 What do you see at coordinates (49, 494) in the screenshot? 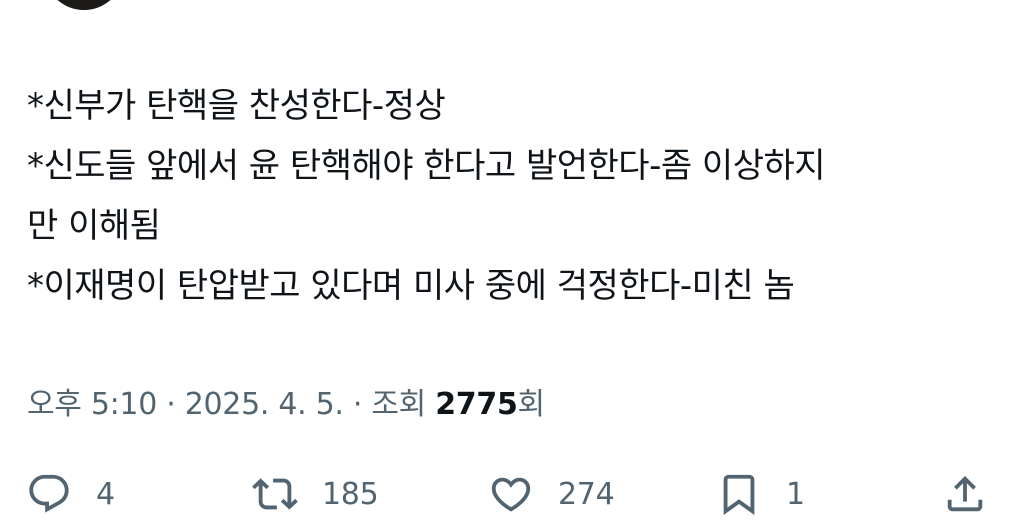
I see `reply-icon` at bounding box center [49, 494].